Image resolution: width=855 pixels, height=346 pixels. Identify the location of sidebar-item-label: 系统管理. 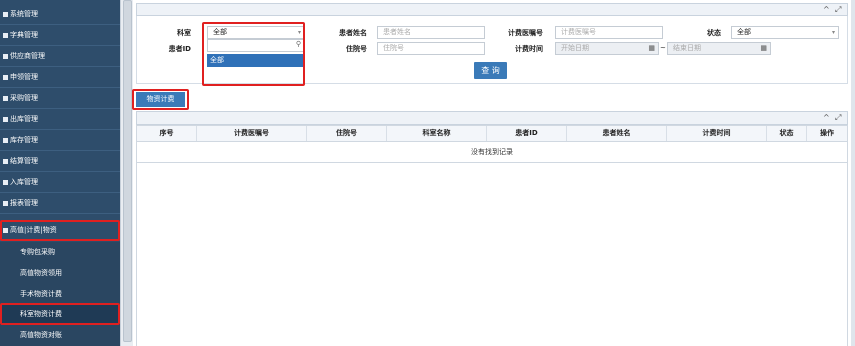
(24, 14).